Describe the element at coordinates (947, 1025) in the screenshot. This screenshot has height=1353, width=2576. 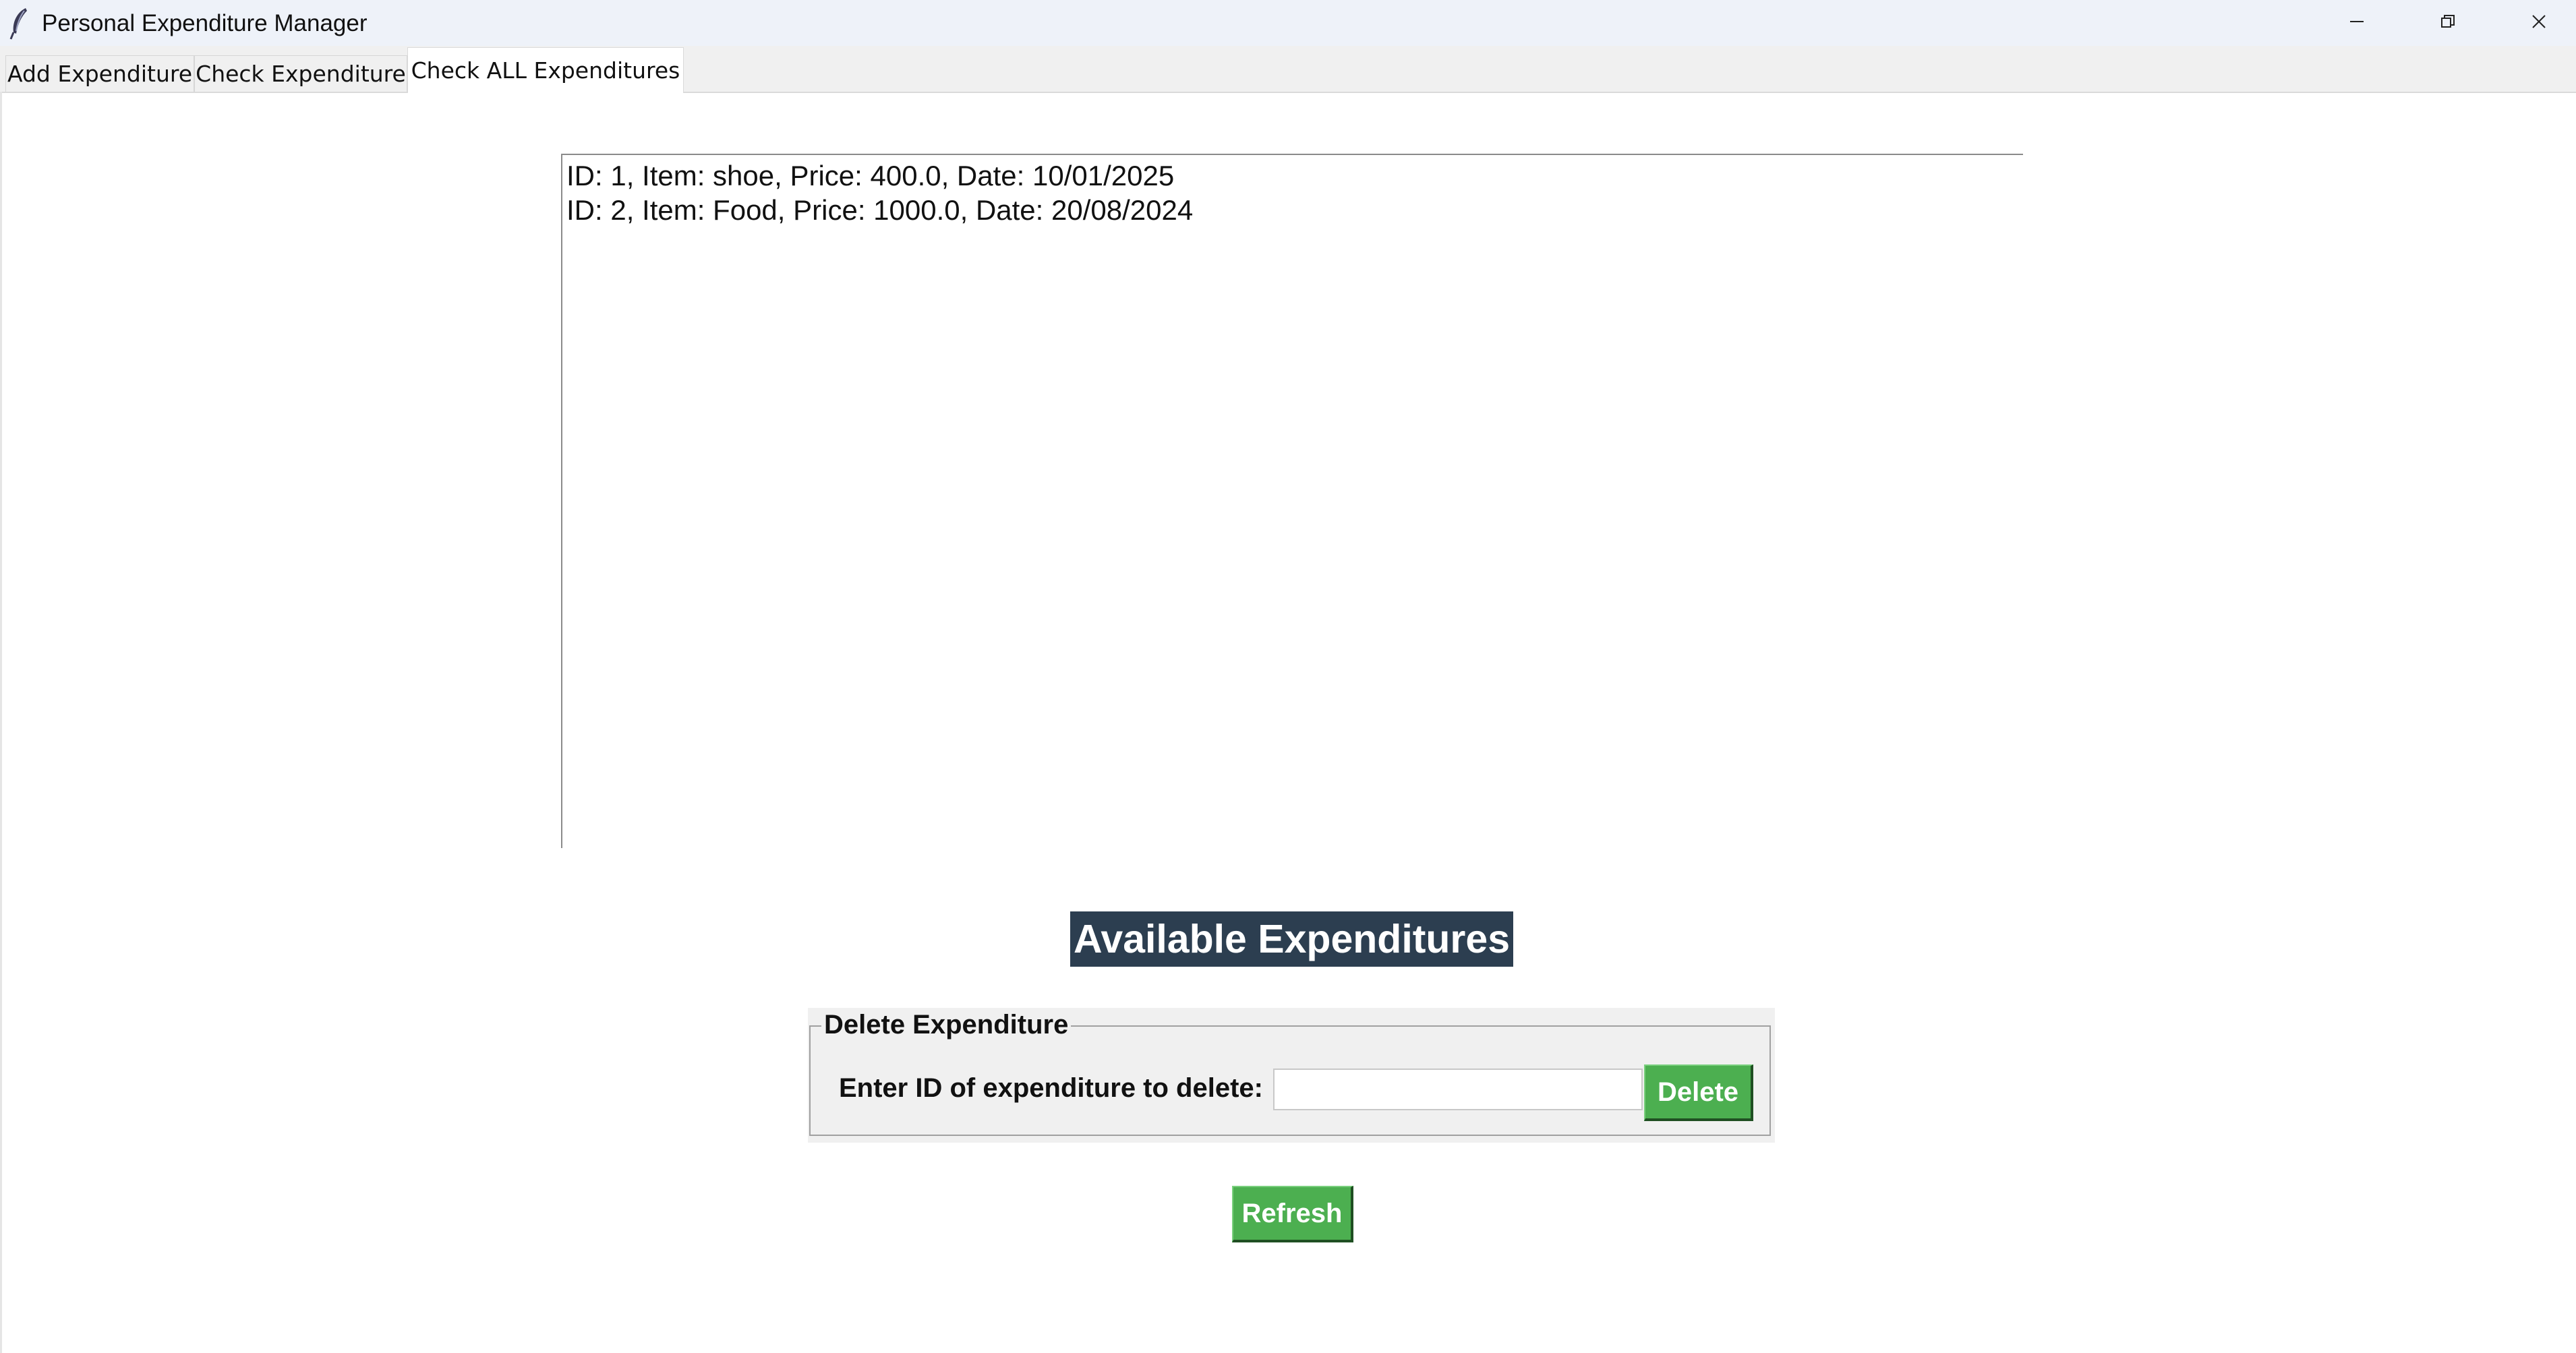
I see `group-legend: Delete Expenditure` at that location.